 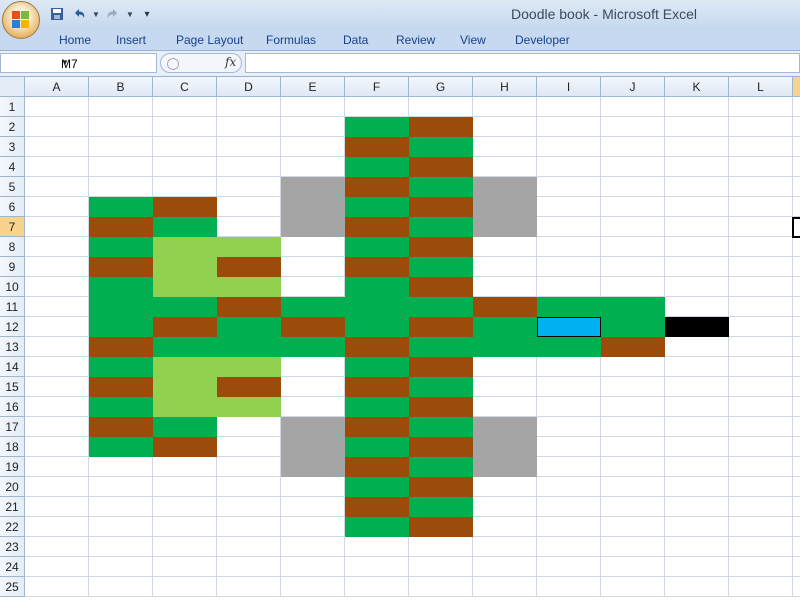 I want to click on row-header-21: 21, so click(x=12, y=507).